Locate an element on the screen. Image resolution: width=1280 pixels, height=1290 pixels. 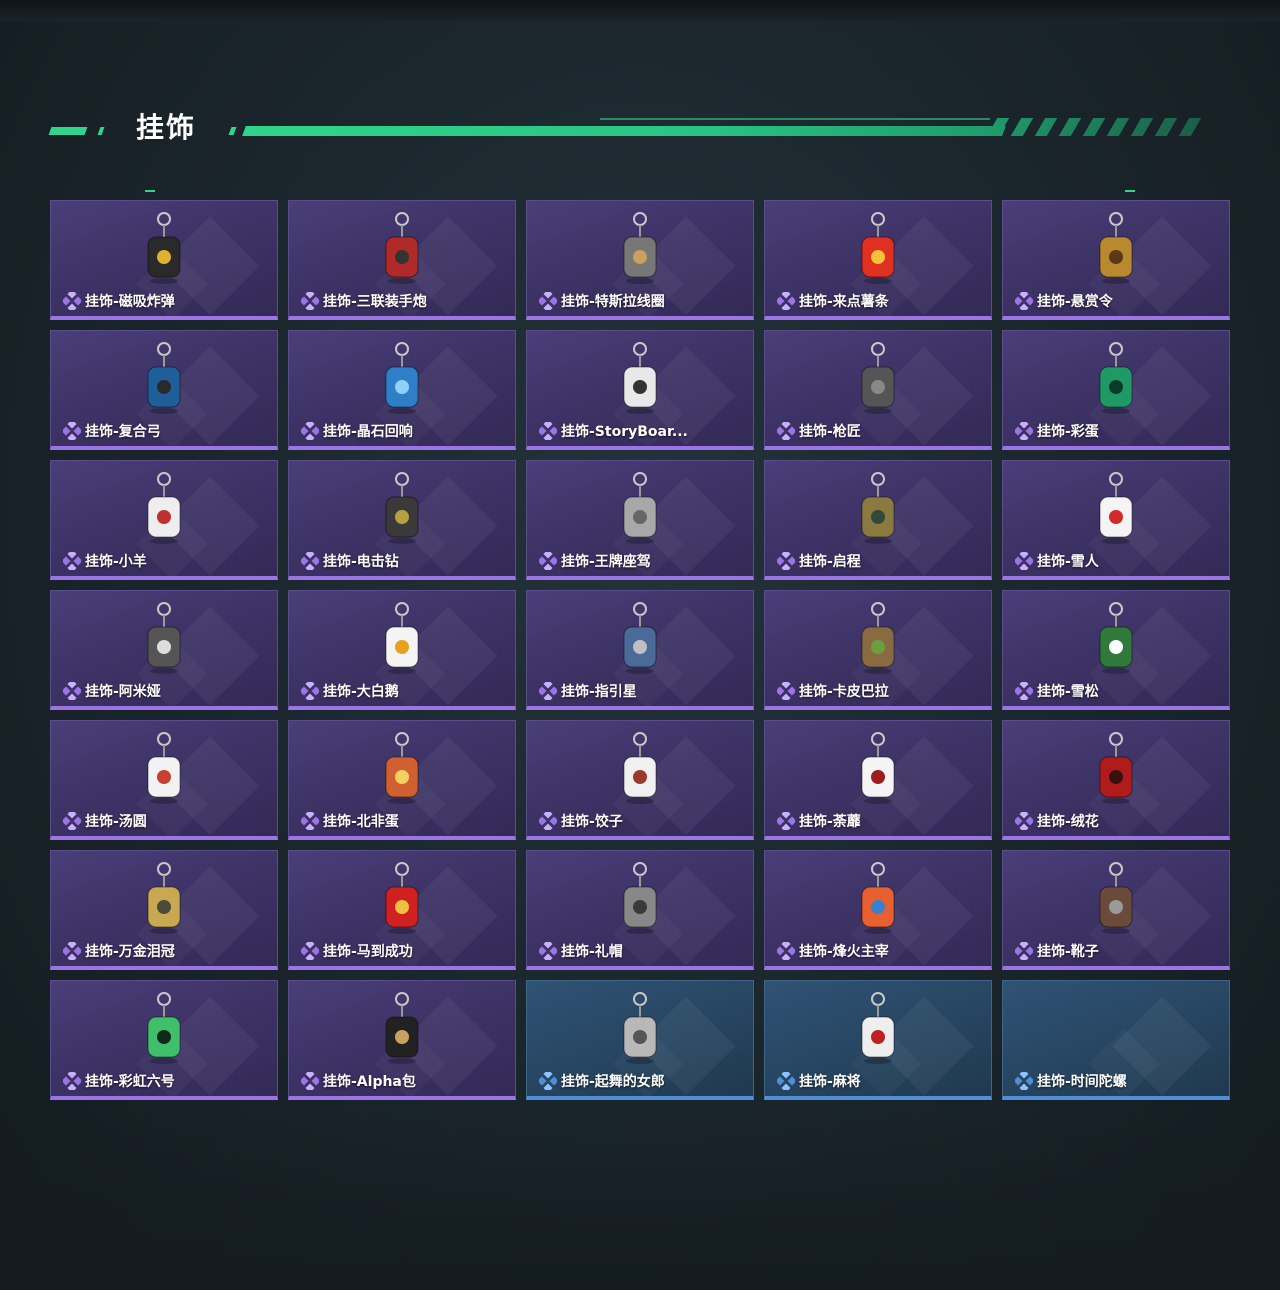
charm-name: 挂饰-悬赏令 is located at coordinates (1075, 302).